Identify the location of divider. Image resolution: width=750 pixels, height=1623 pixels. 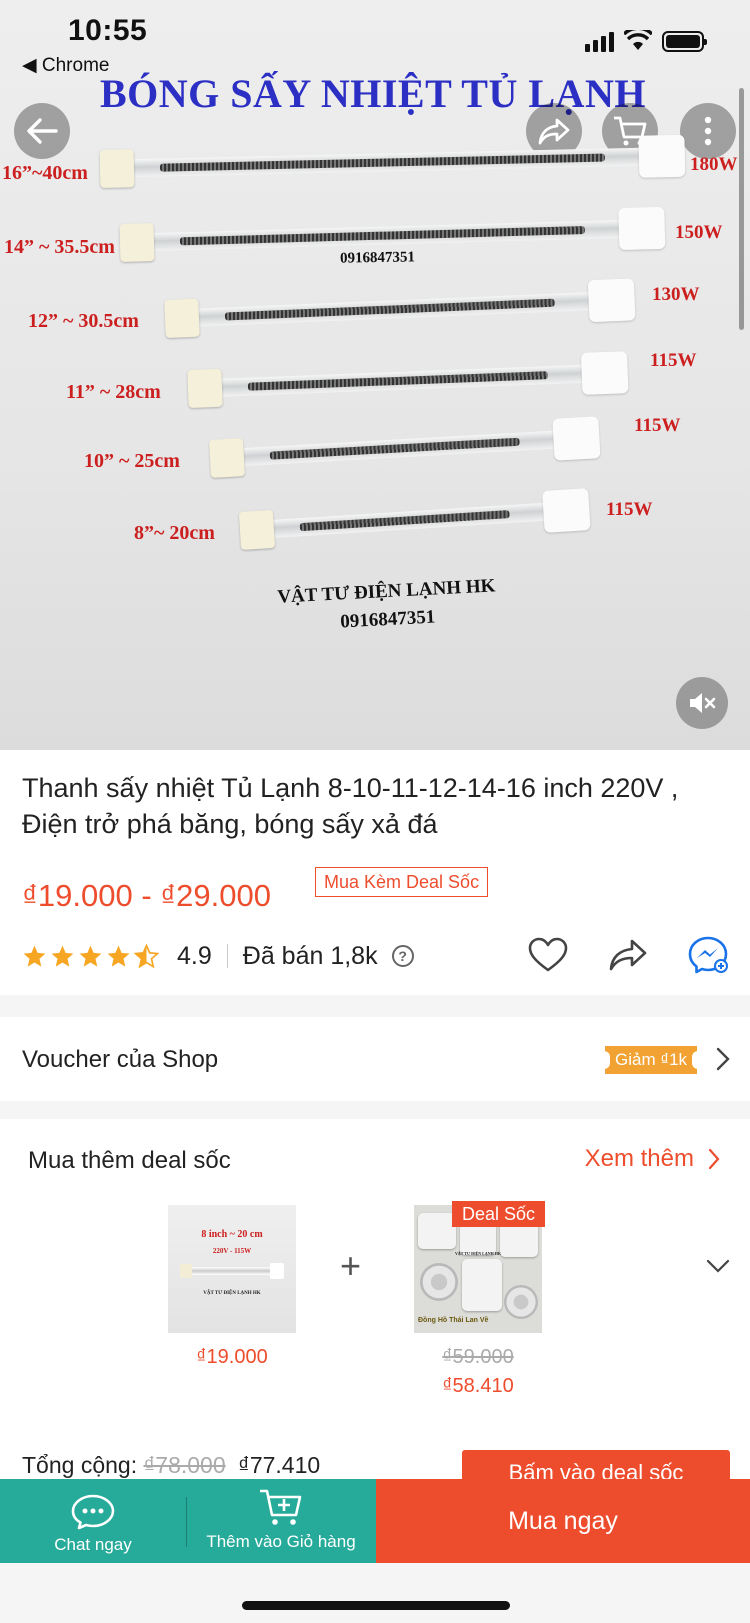
(227, 956).